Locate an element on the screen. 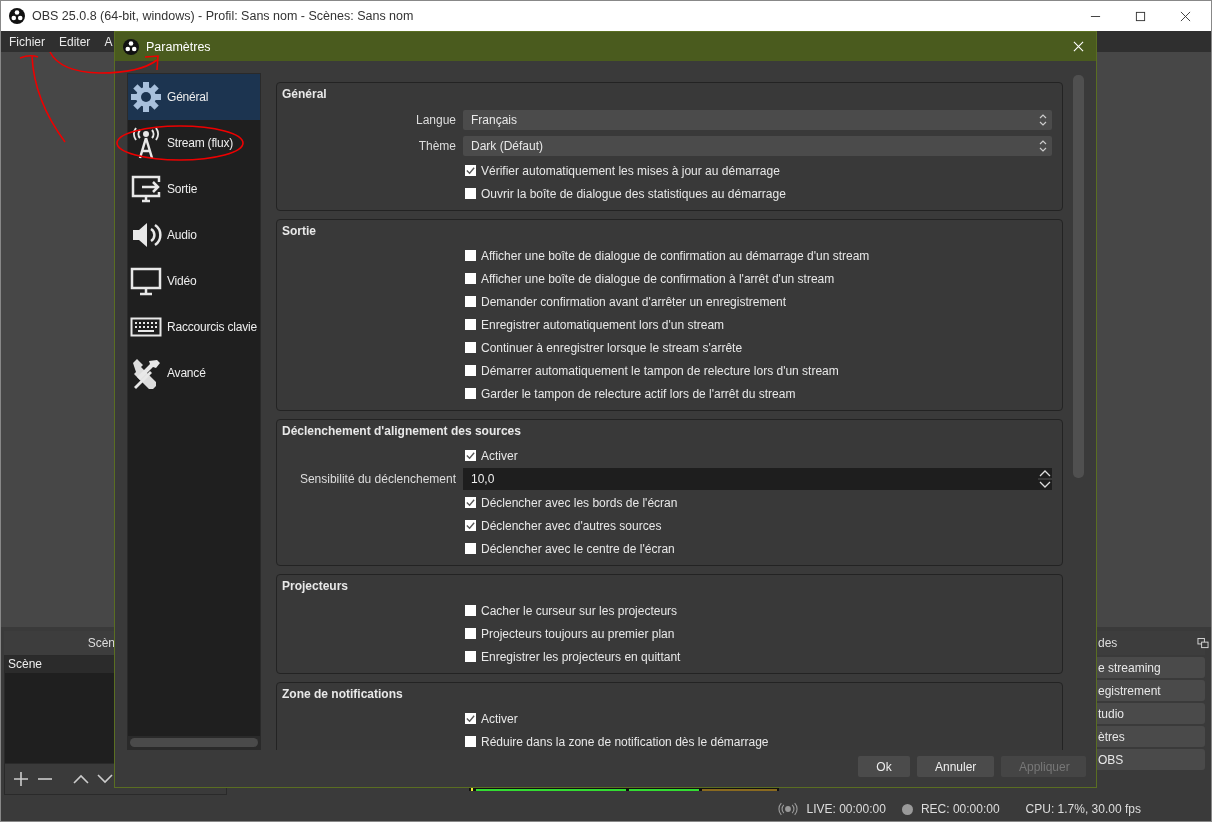  dropdown: Français is located at coordinates (757, 120).